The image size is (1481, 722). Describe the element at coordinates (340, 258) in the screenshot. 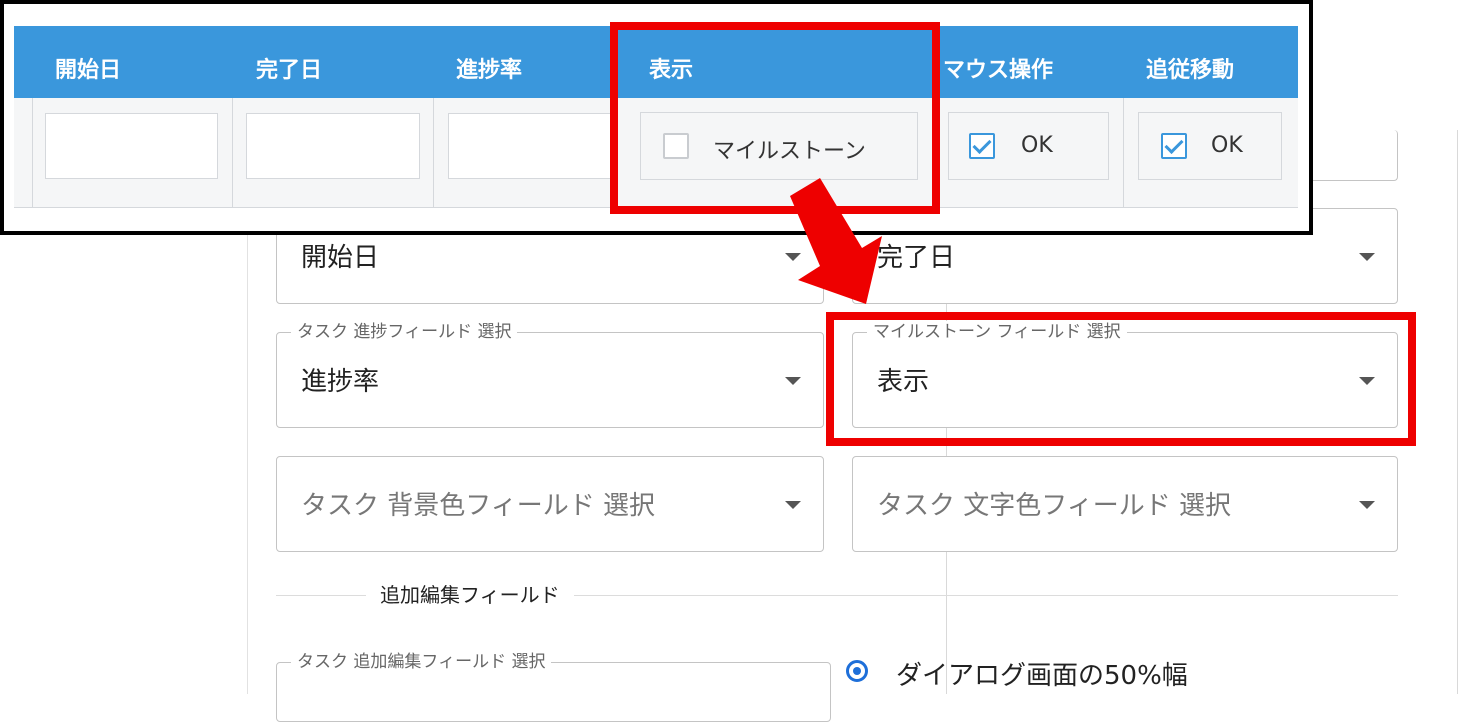

I see `start-date-value: 開始日` at that location.